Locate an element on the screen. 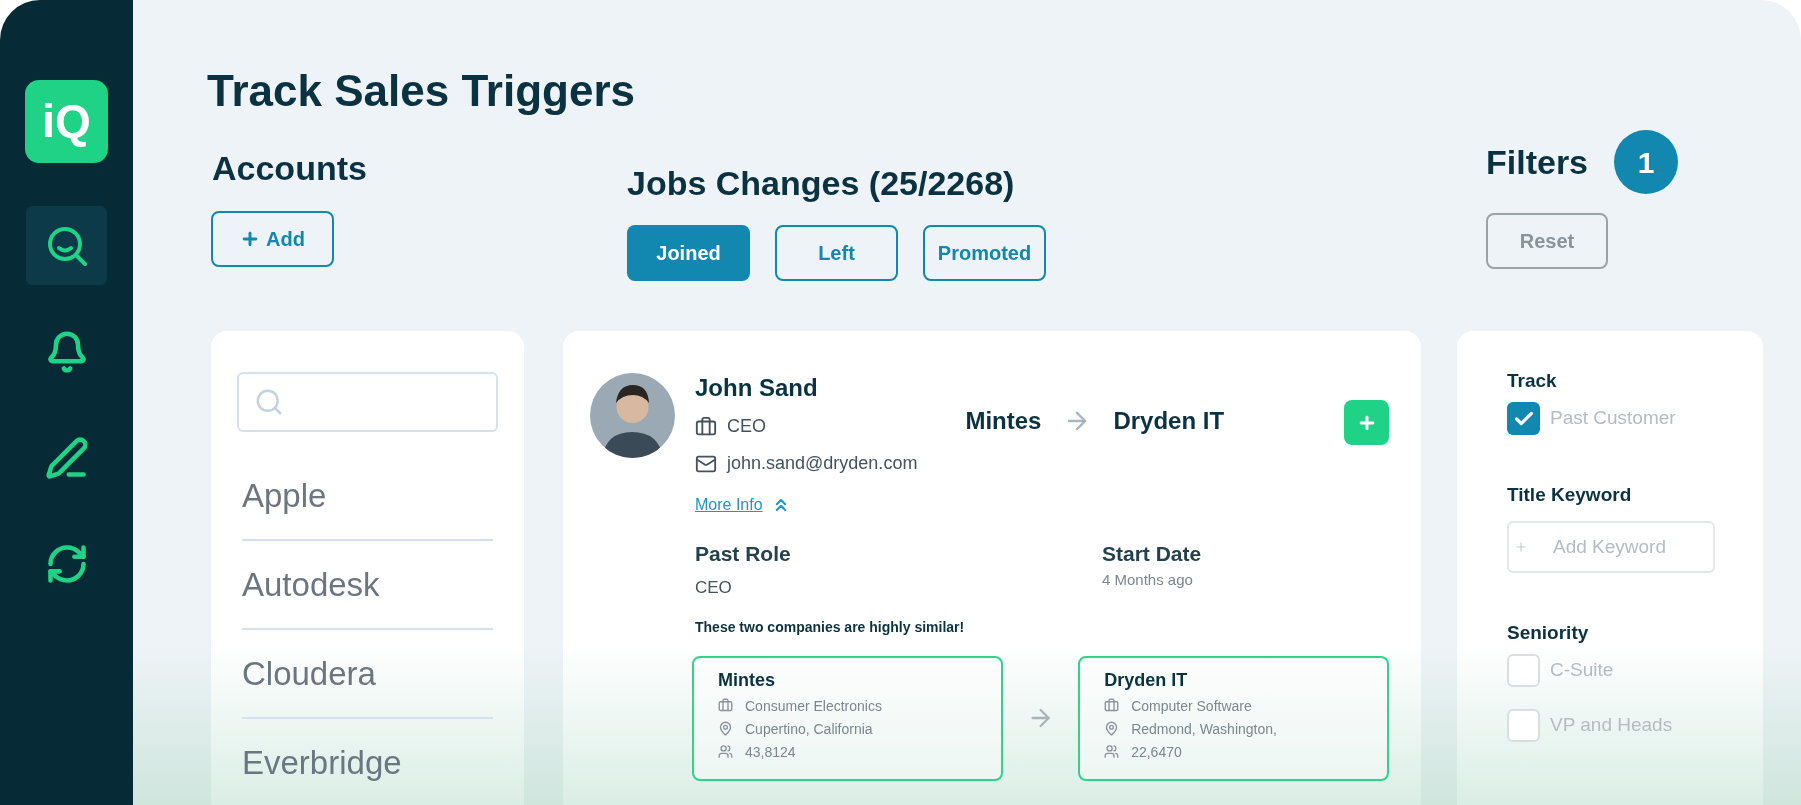  industry: Computer Software is located at coordinates (1191, 705).